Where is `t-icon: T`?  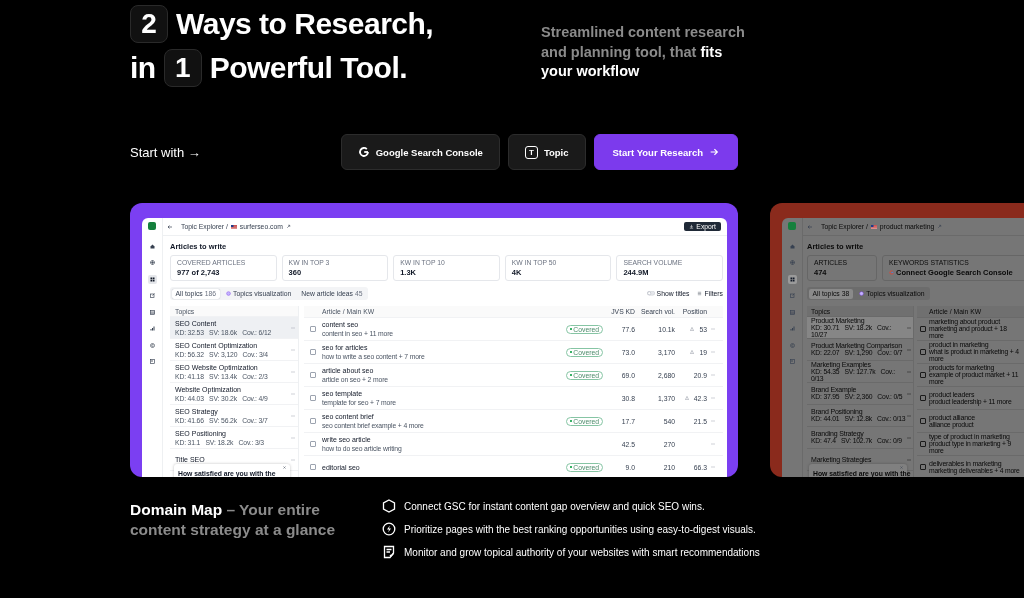 t-icon: T is located at coordinates (531, 152).